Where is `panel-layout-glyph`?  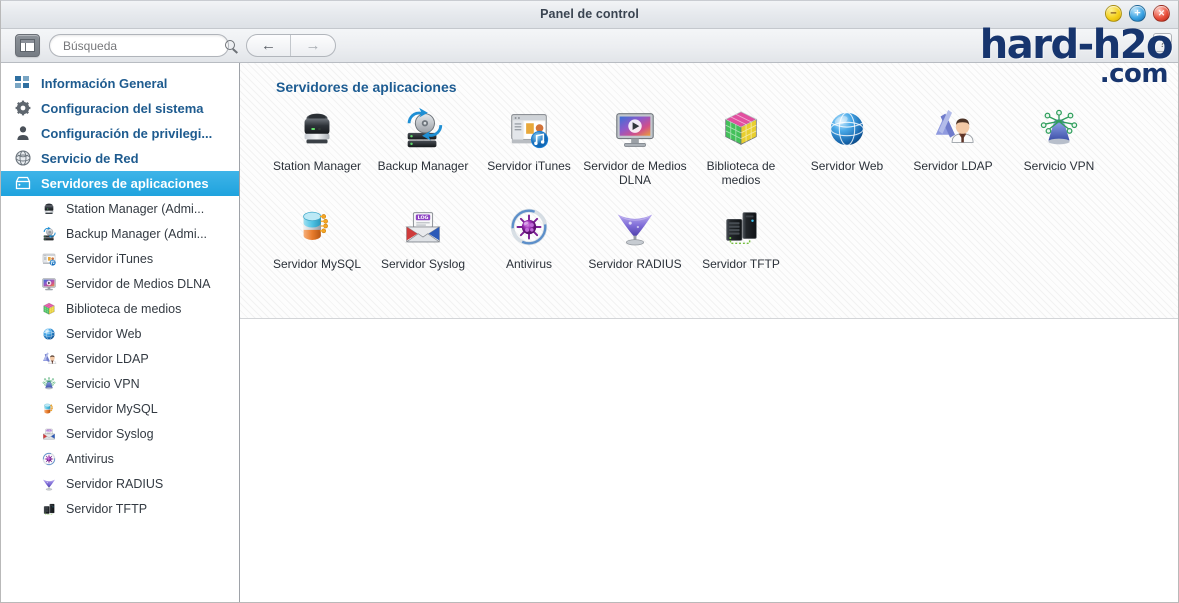 panel-layout-glyph is located at coordinates (27, 45).